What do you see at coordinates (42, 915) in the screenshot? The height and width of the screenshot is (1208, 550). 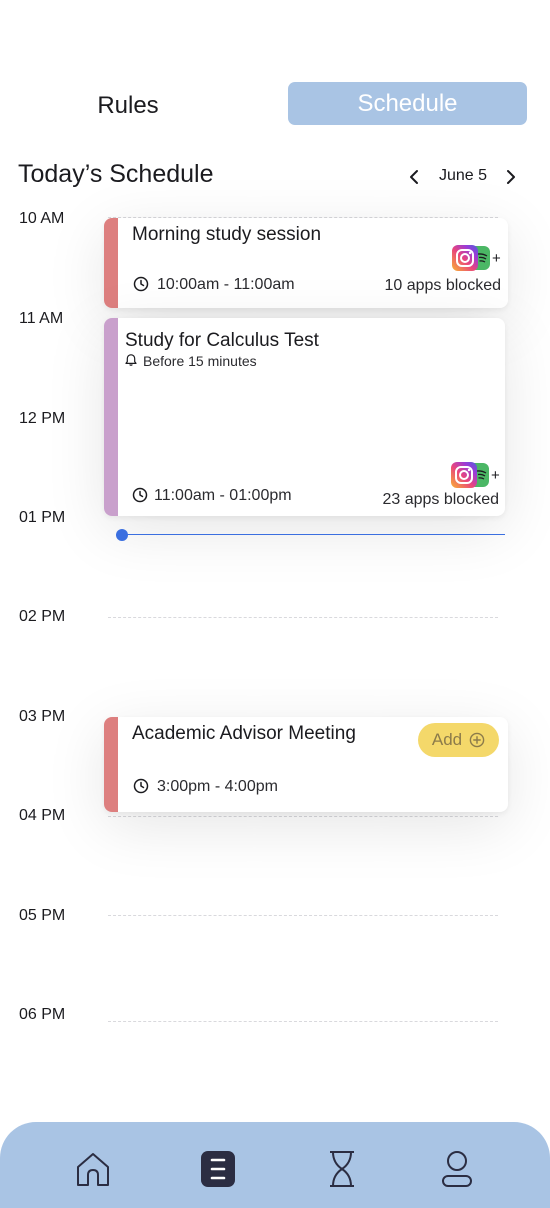 I see `hour-label: 05 PM` at bounding box center [42, 915].